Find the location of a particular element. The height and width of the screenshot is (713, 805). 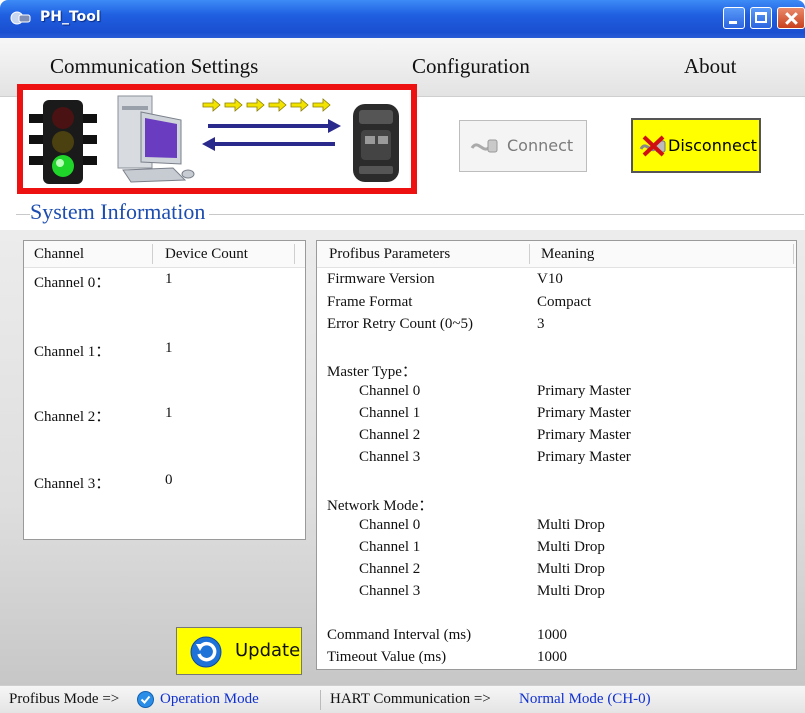

network-mode-heading: Network Mode： is located at coordinates (380, 506).